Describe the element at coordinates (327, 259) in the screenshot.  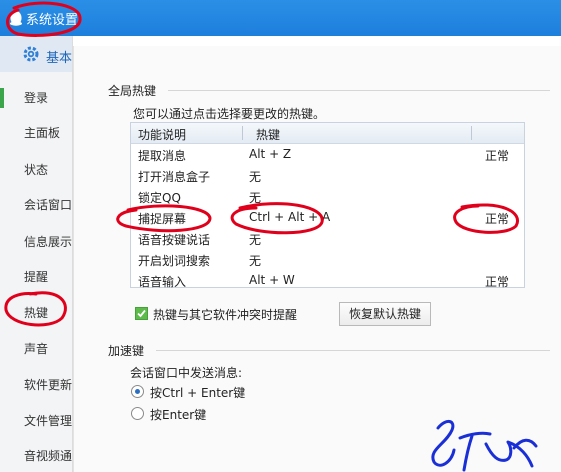
I see `table-row: 开启划词搜索 无` at that location.